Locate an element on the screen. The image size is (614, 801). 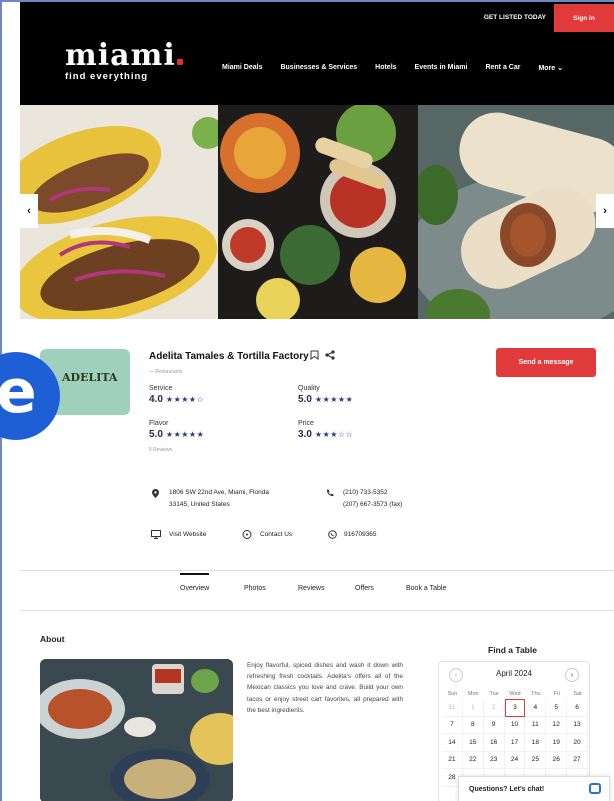
calendar-day: 7 is located at coordinates (452, 725).